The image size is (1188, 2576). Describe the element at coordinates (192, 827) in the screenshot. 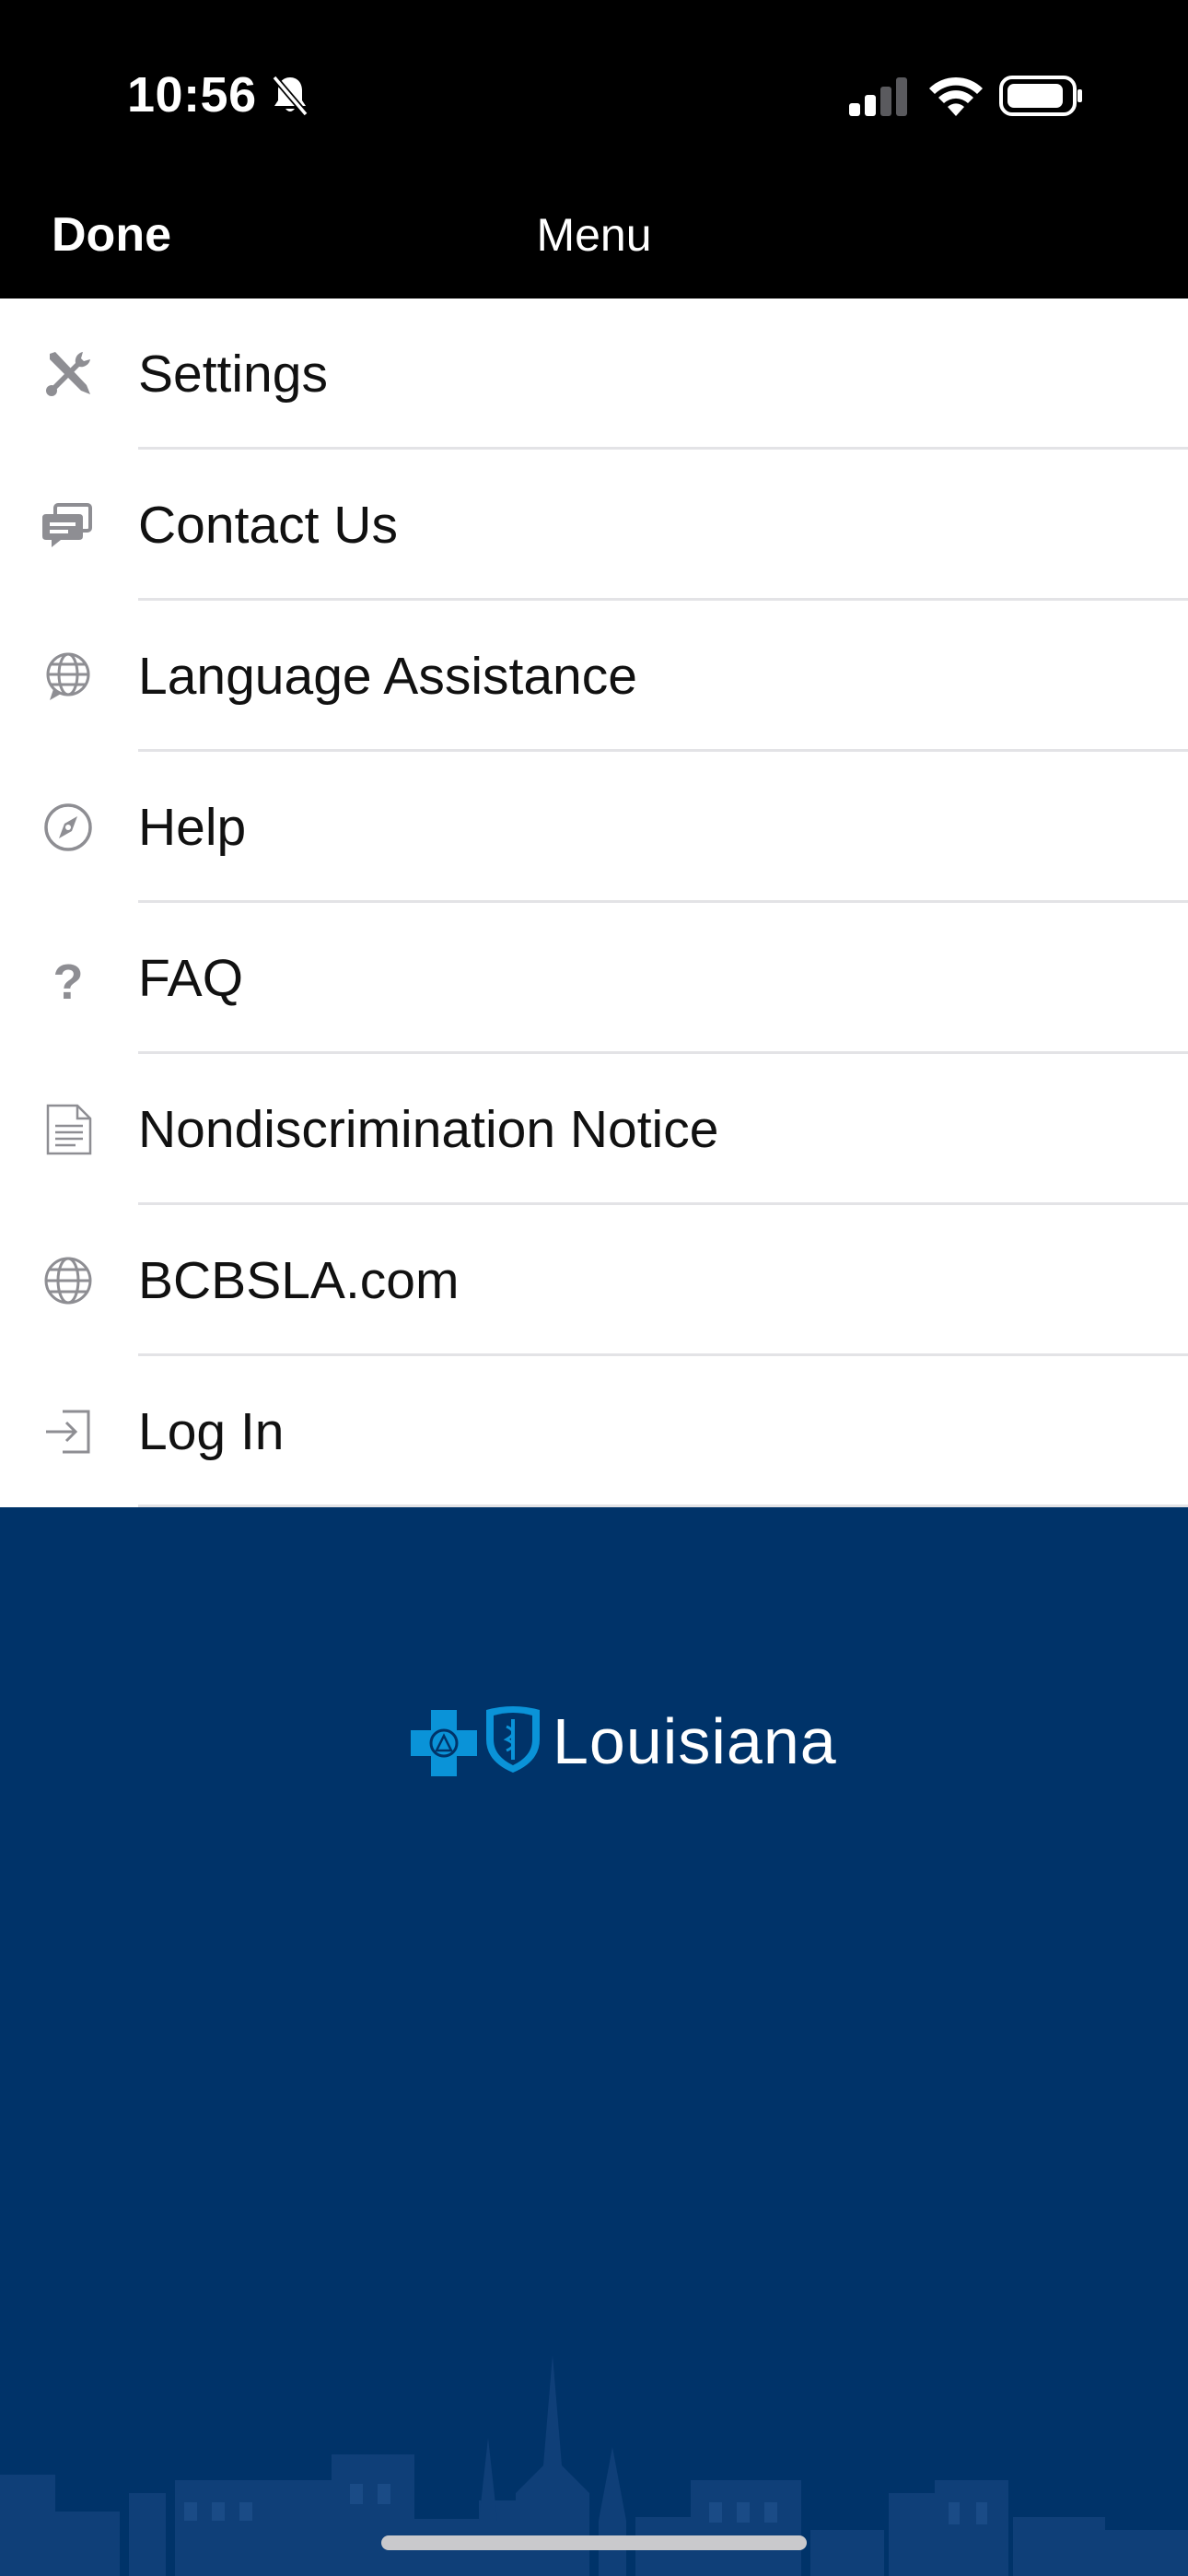

I see `menu-item-label: Help` at that location.